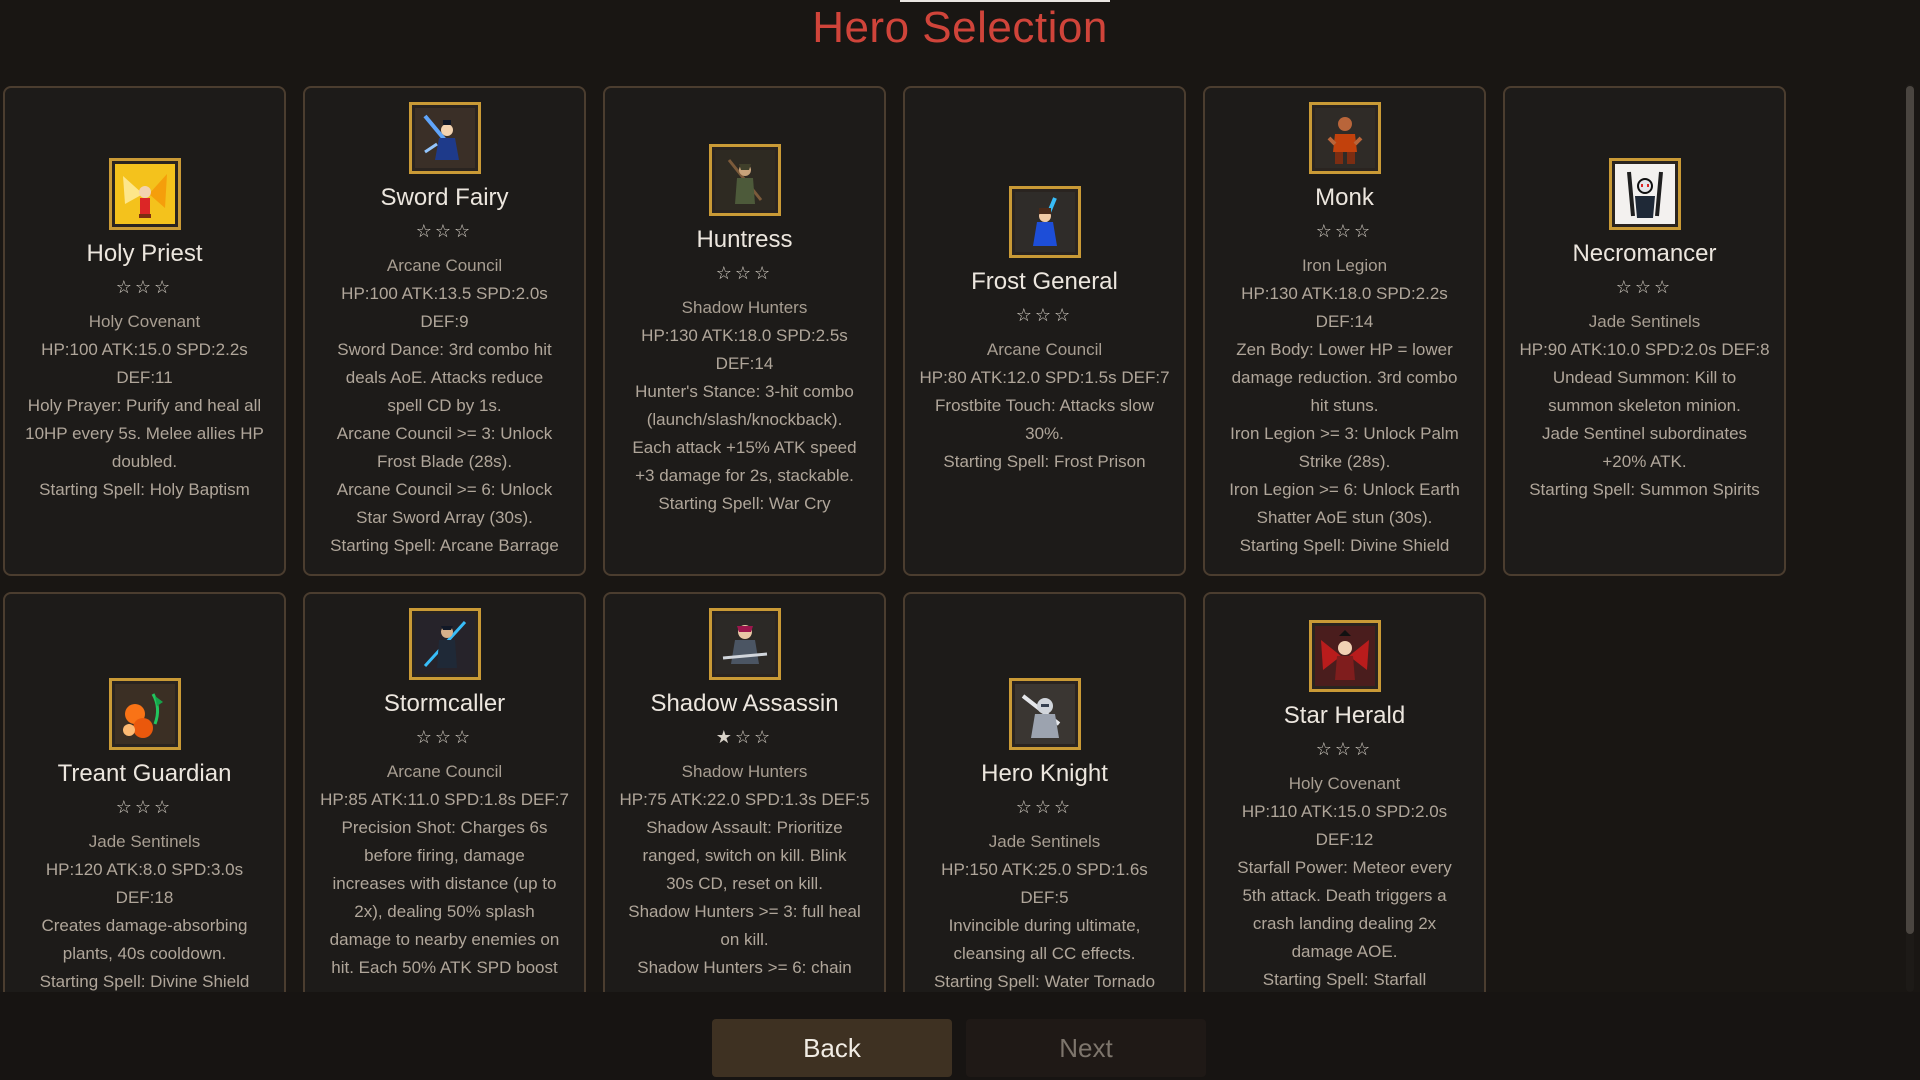 The height and width of the screenshot is (1080, 1920). I want to click on hero-description-line: Invincible during ultimate,, so click(1044, 925).